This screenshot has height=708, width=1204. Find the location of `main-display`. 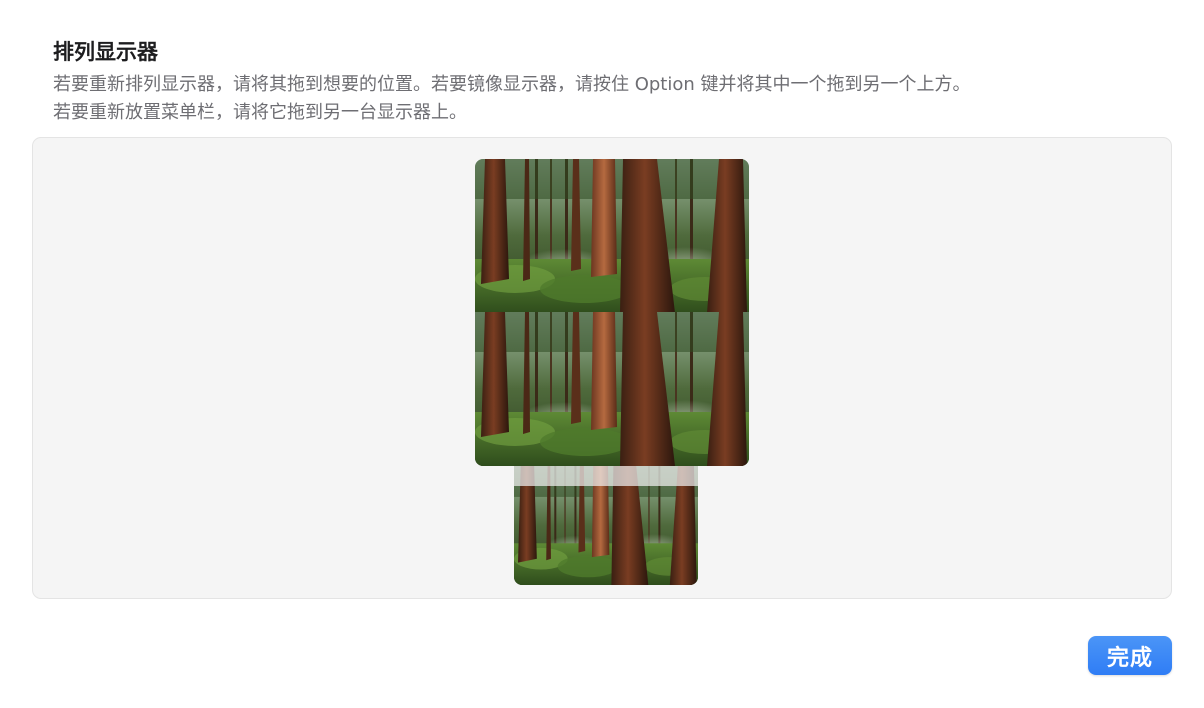

main-display is located at coordinates (612, 312).